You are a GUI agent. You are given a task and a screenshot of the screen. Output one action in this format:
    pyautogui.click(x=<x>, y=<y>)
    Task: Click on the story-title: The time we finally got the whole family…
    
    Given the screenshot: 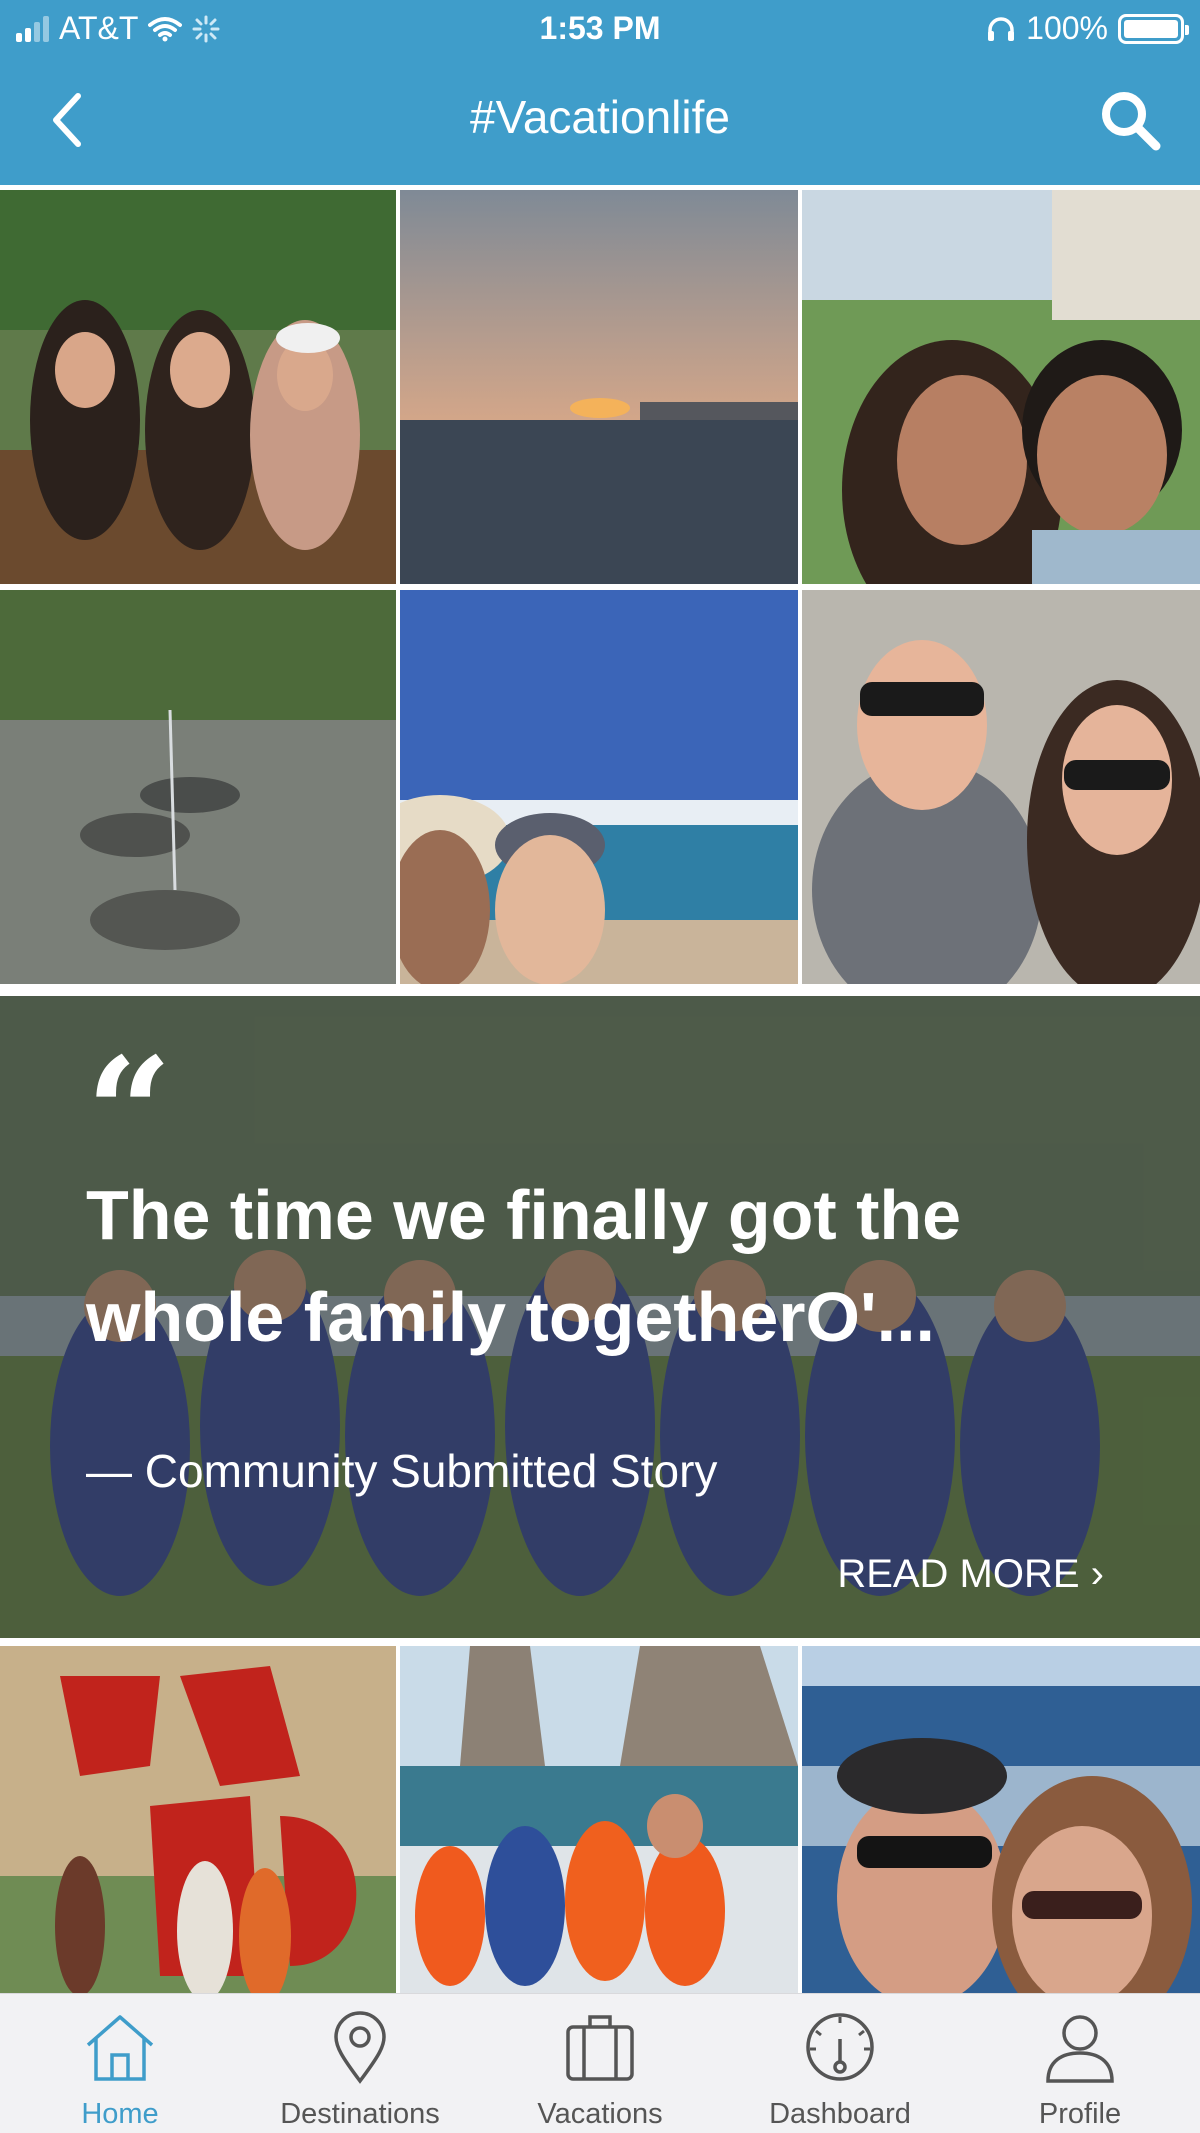 What is the action you would take?
    pyautogui.click(x=524, y=1266)
    